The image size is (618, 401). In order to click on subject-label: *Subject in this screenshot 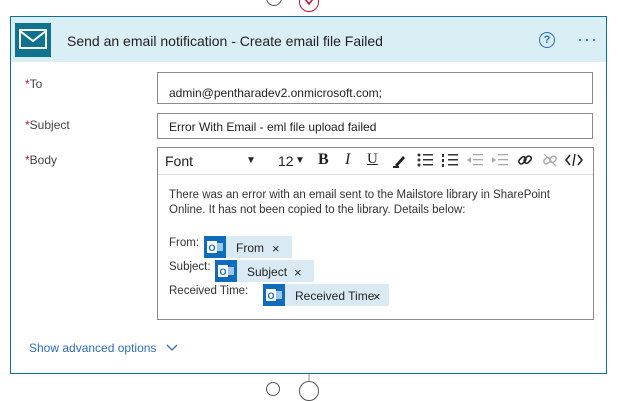, I will do `click(47, 125)`.